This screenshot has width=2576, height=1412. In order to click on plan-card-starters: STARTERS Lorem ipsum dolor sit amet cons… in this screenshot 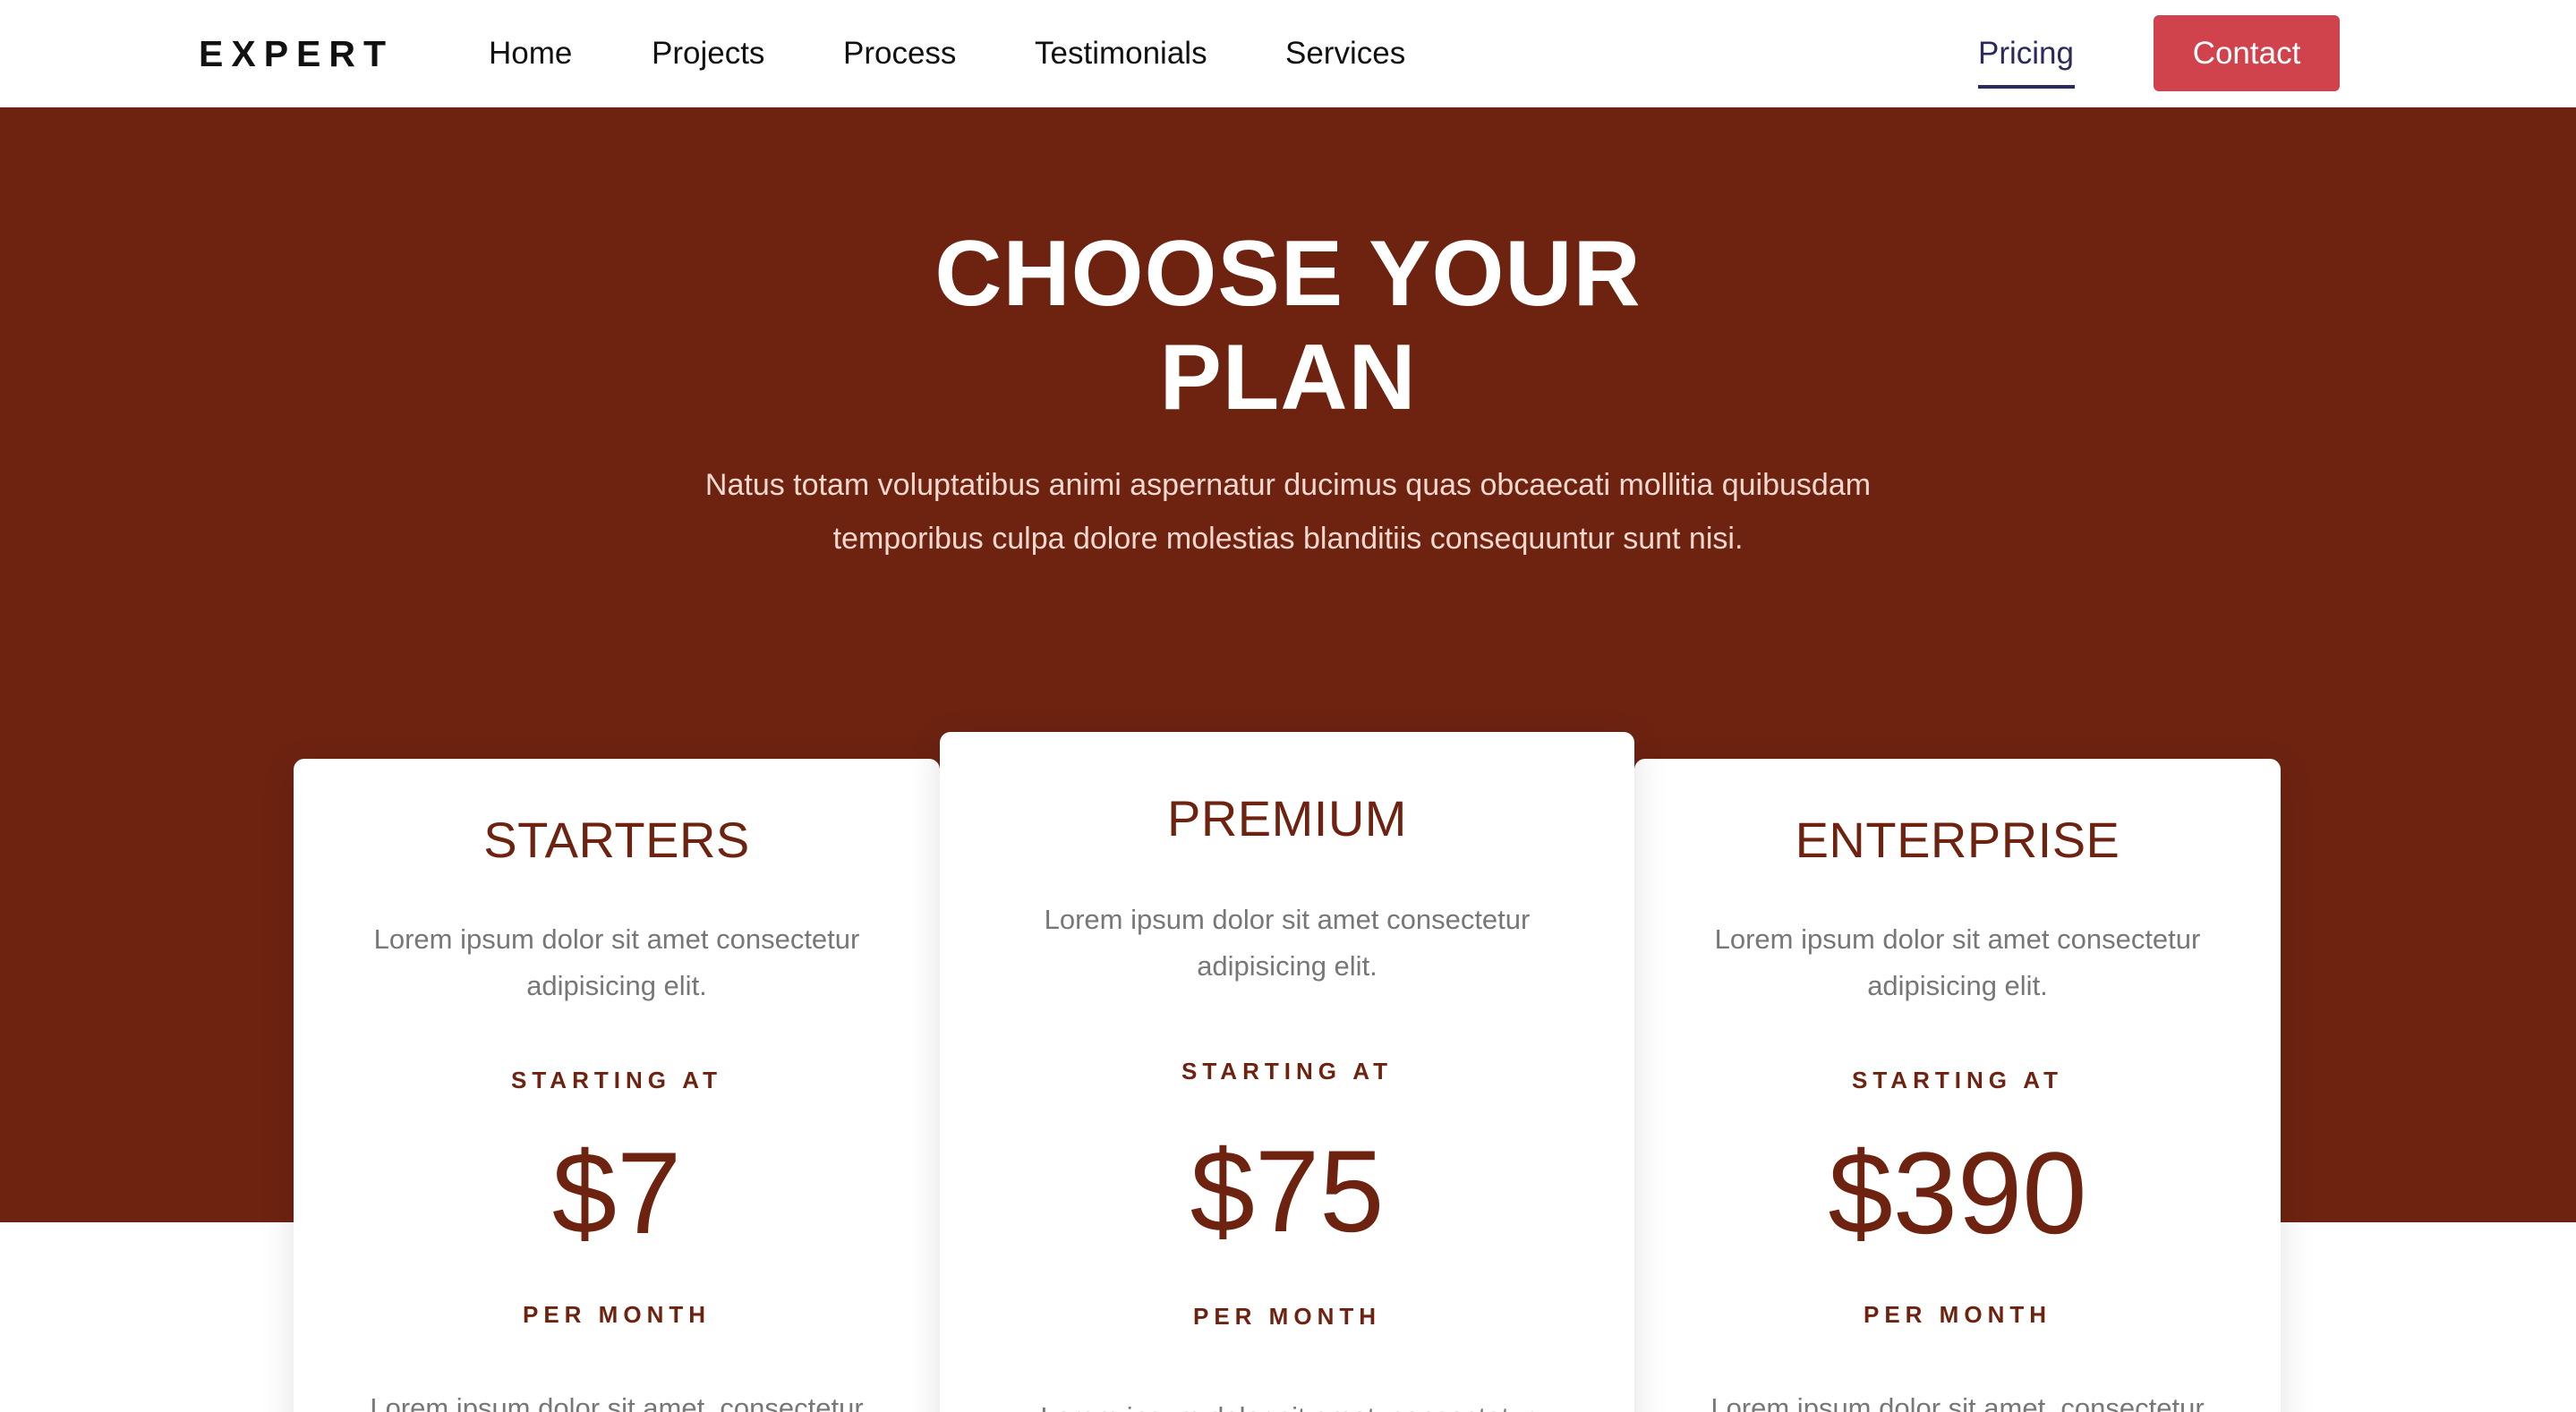, I will do `click(617, 1085)`.